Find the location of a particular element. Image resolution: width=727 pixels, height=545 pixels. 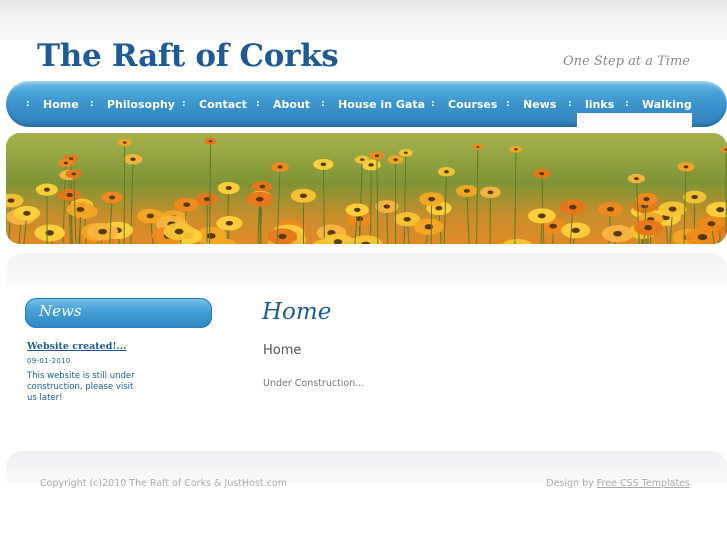

page-subheading: Home is located at coordinates (282, 350).